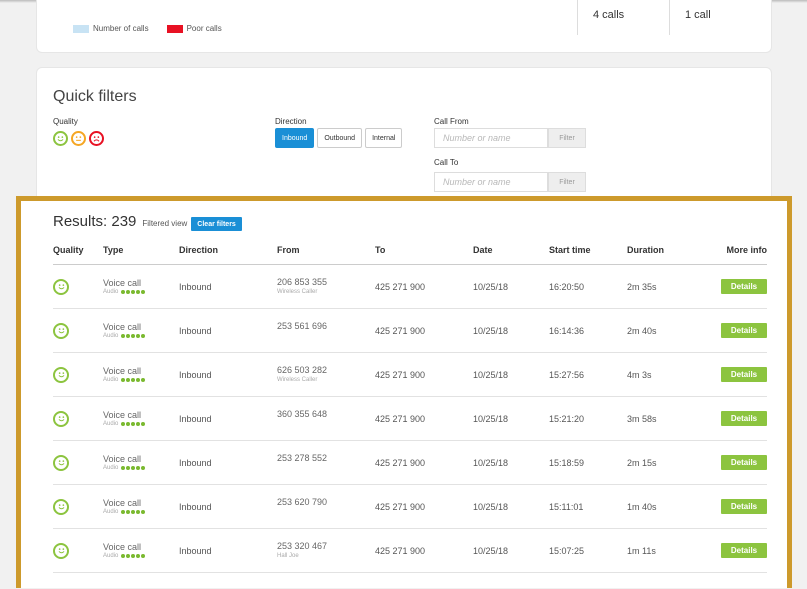 The height and width of the screenshot is (589, 807). I want to click on call-to-filter-button: Filter, so click(567, 182).